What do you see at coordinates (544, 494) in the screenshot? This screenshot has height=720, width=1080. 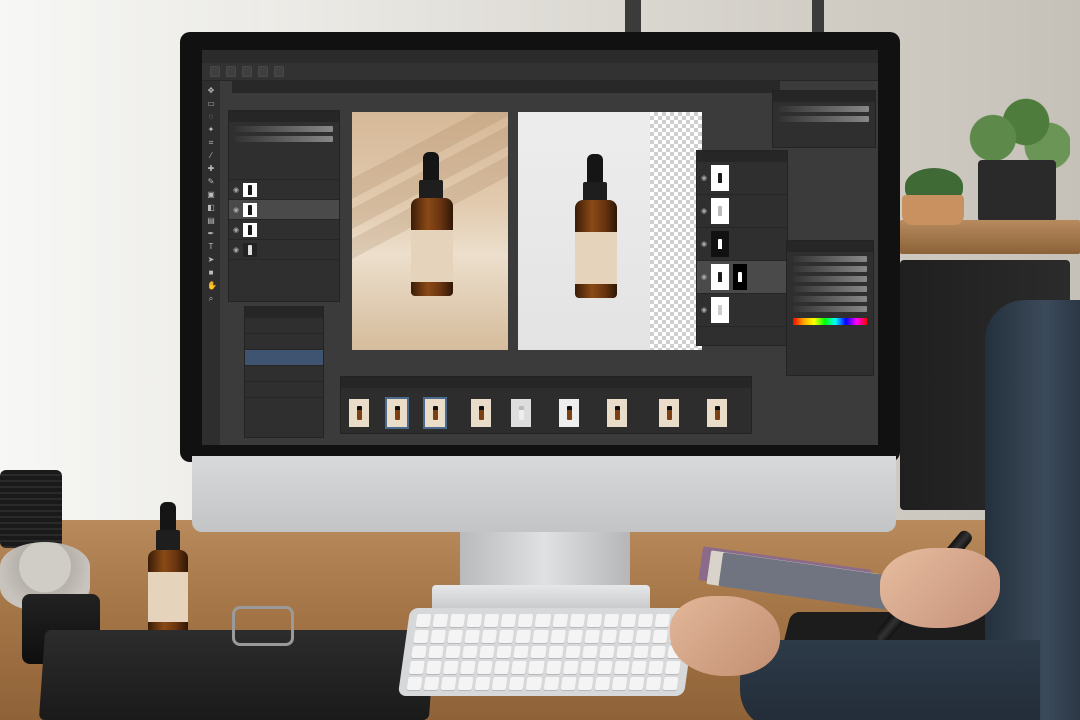 I see `monitor-chin` at bounding box center [544, 494].